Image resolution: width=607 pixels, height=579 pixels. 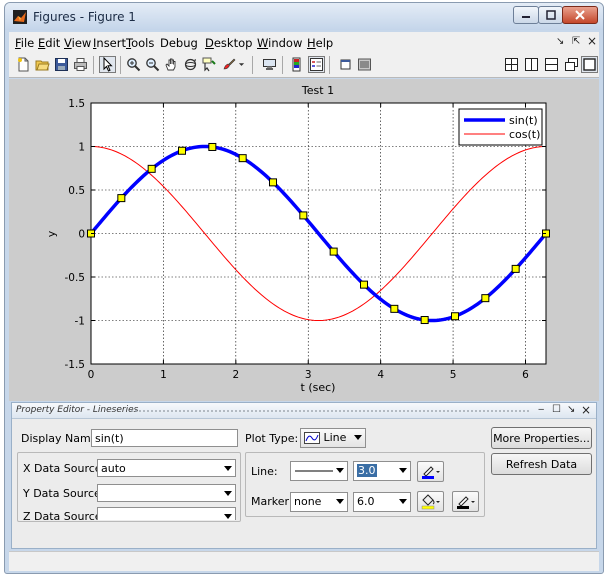 I want to click on panel-pin-icon: ↘, so click(x=571, y=409).